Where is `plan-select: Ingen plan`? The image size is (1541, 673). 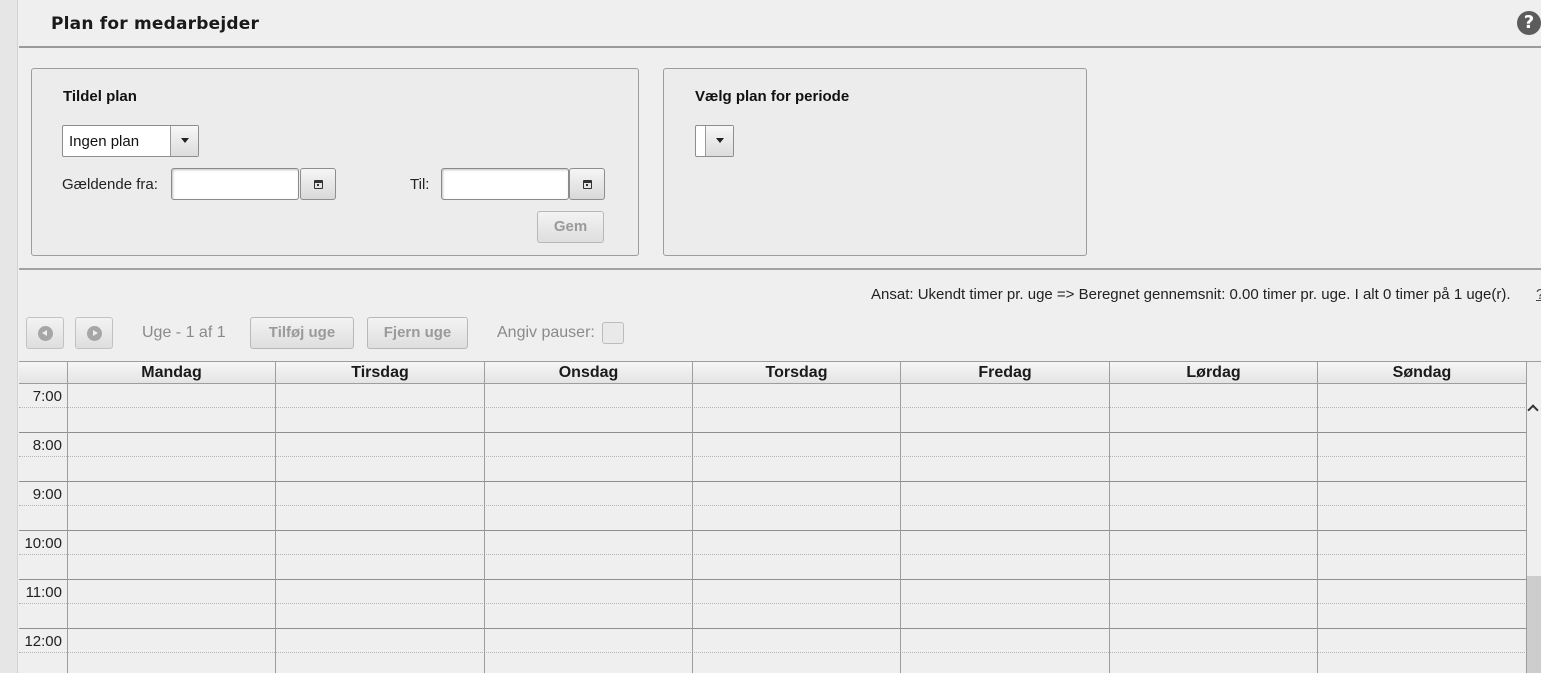
plan-select: Ingen plan is located at coordinates (130, 141).